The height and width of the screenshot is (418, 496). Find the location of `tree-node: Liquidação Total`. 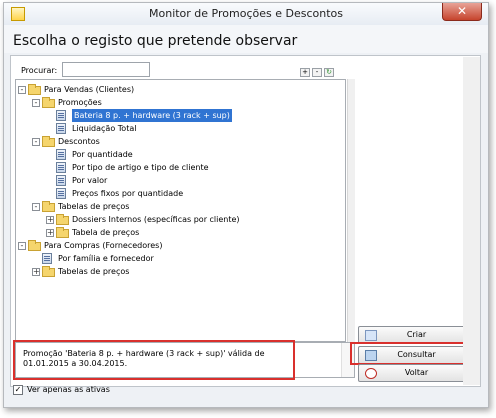

tree-node: Liquidação Total is located at coordinates (178, 128).